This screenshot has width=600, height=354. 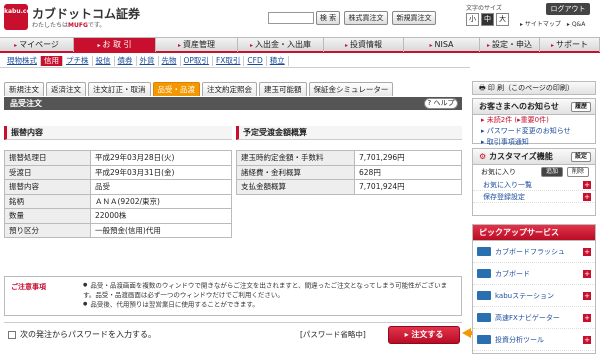 I want to click on table-row: 建玉時約定金額・手数料 7,701,296円, so click(x=349, y=158).